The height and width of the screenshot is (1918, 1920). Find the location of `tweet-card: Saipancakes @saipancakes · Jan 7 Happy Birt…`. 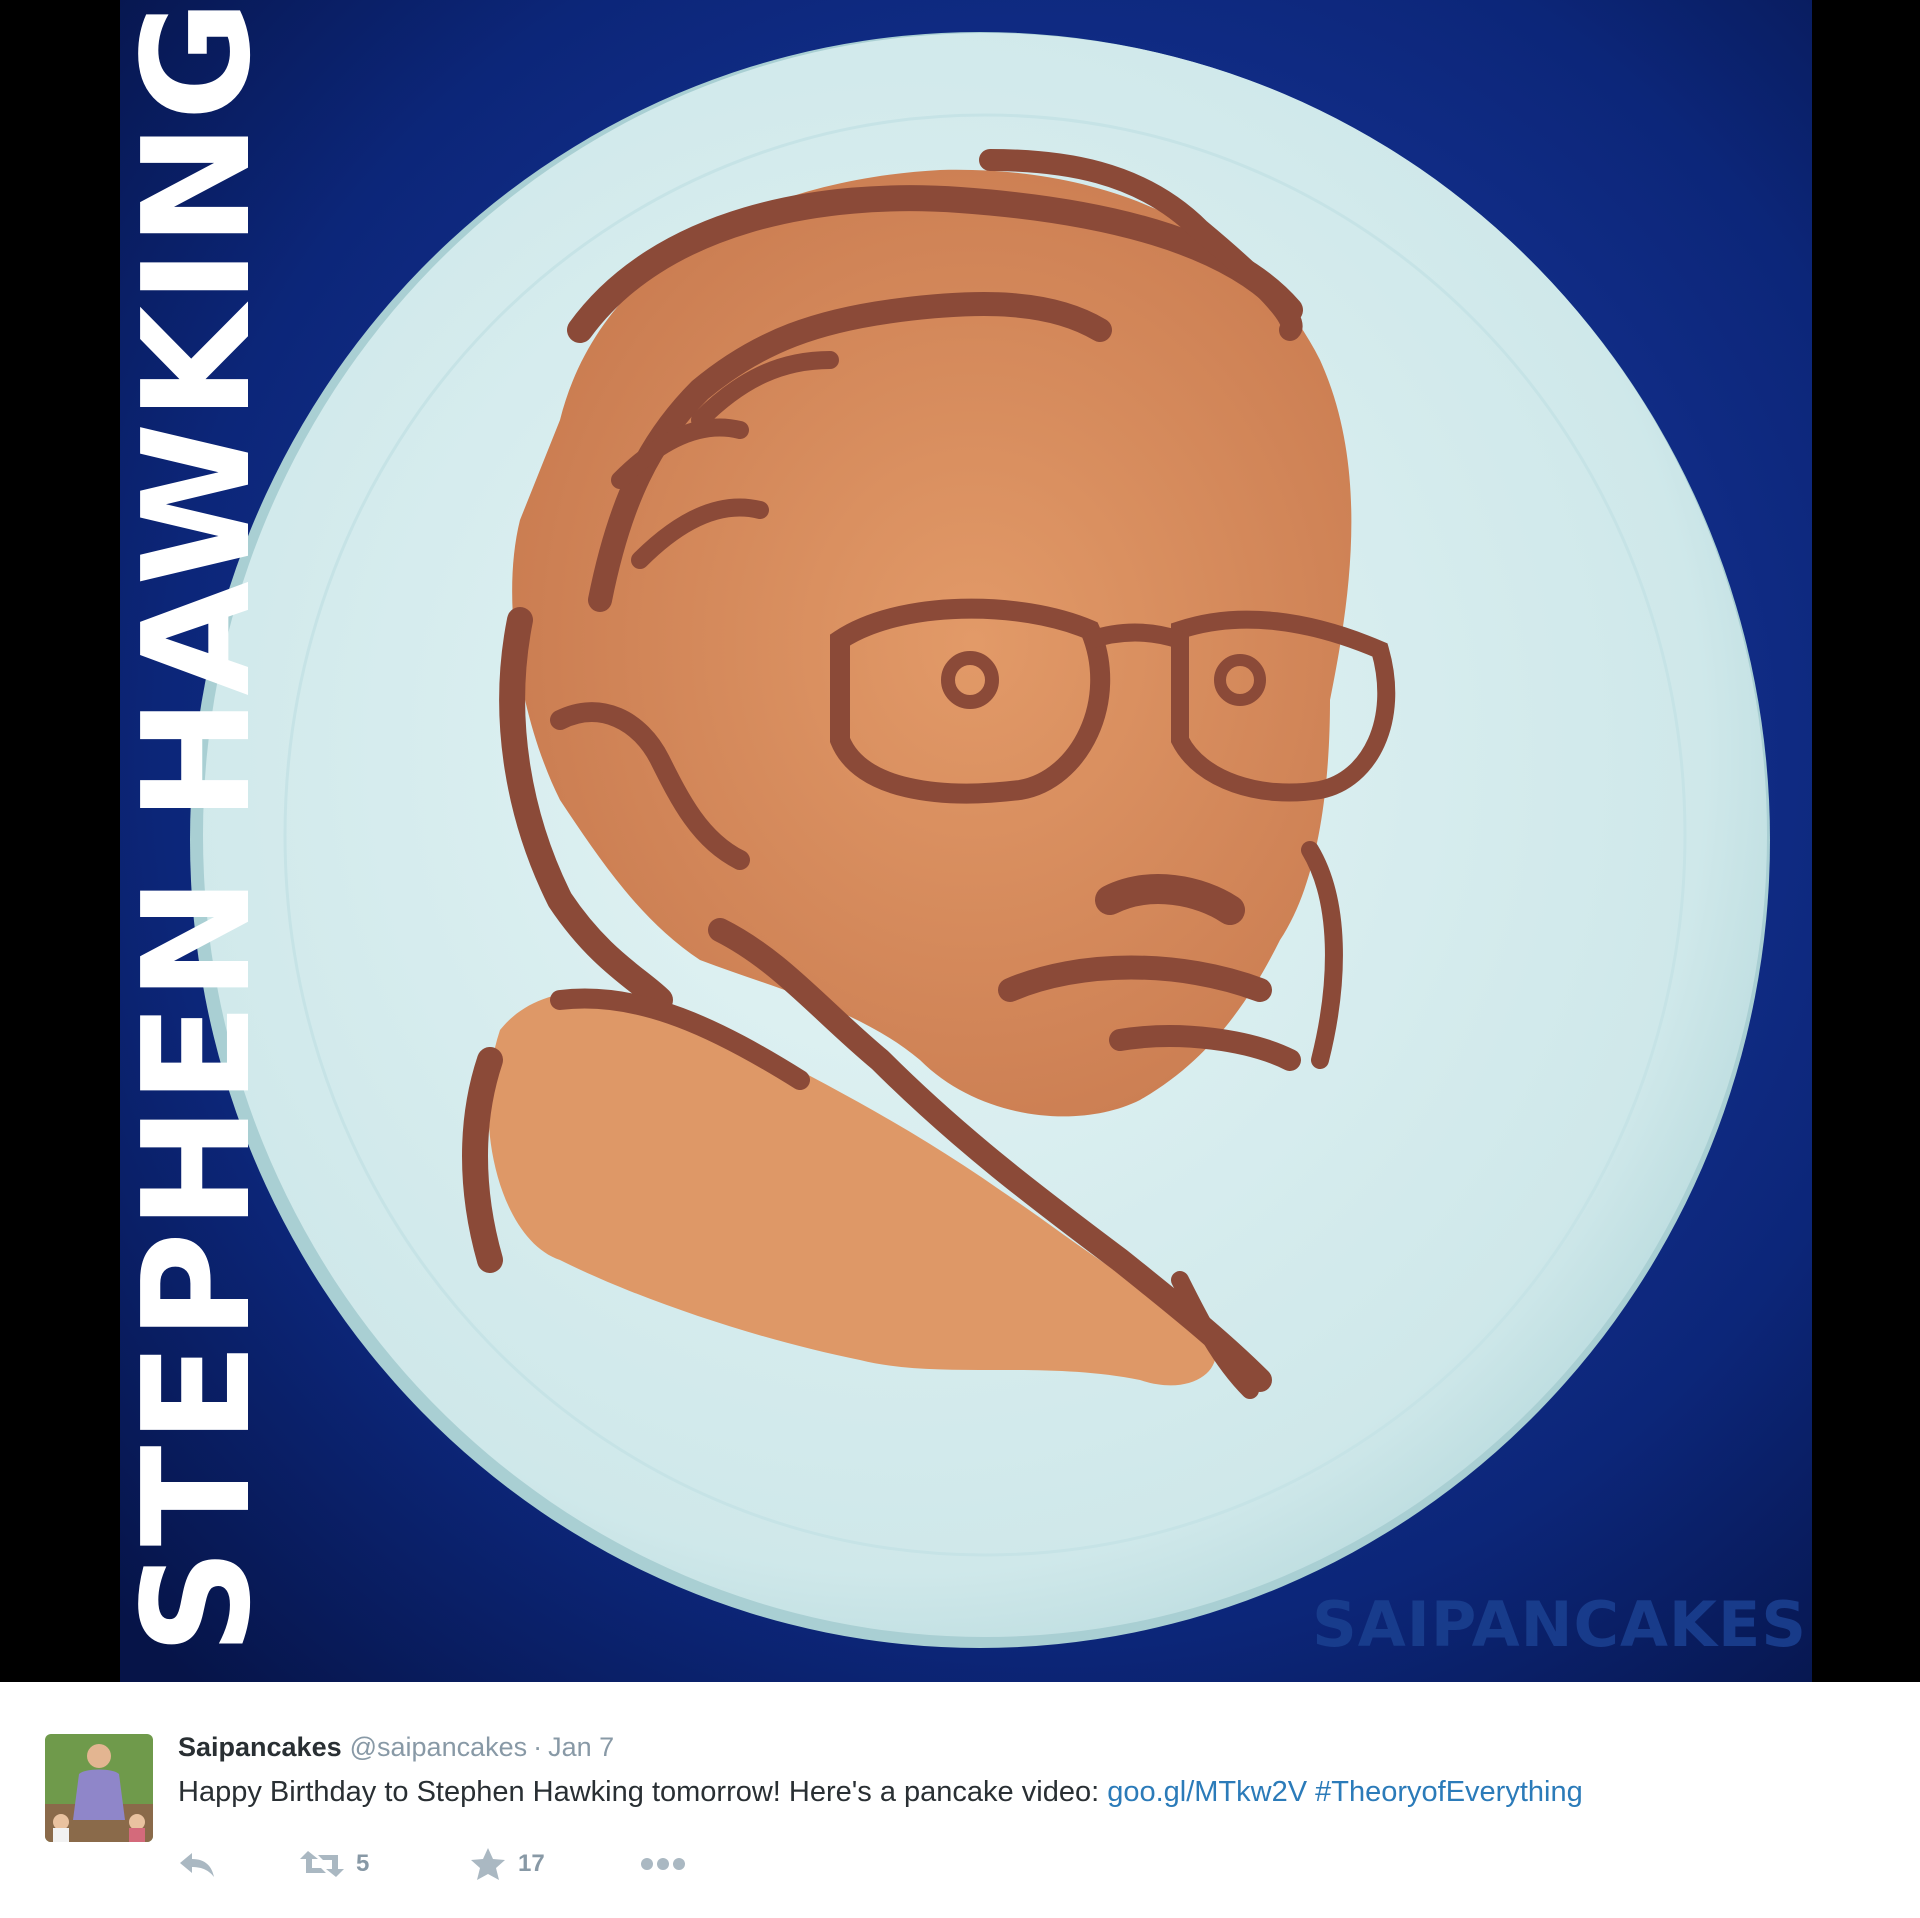

tweet-card: Saipancakes @saipancakes · Jan 7 Happy Birt… is located at coordinates (960, 1800).